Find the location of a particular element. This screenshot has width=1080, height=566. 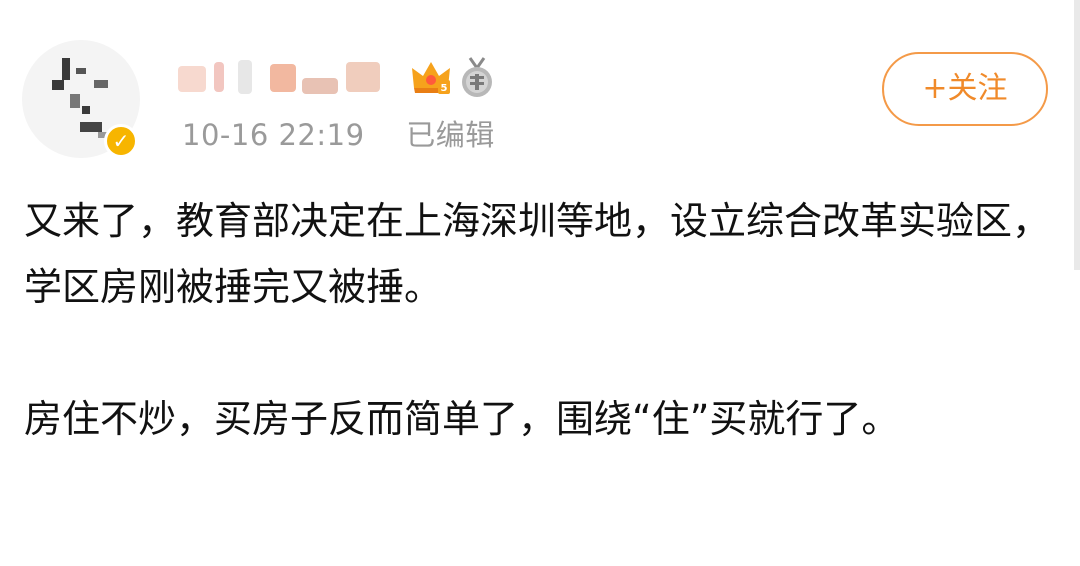

verified-icon: ✓ is located at coordinates (121, 141).